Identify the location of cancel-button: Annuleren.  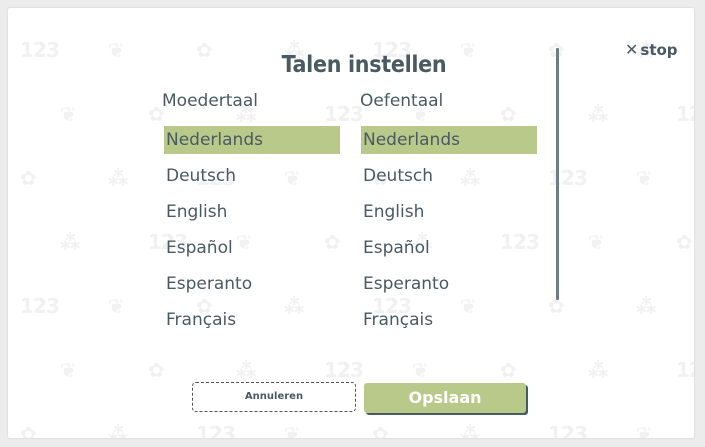
(274, 397).